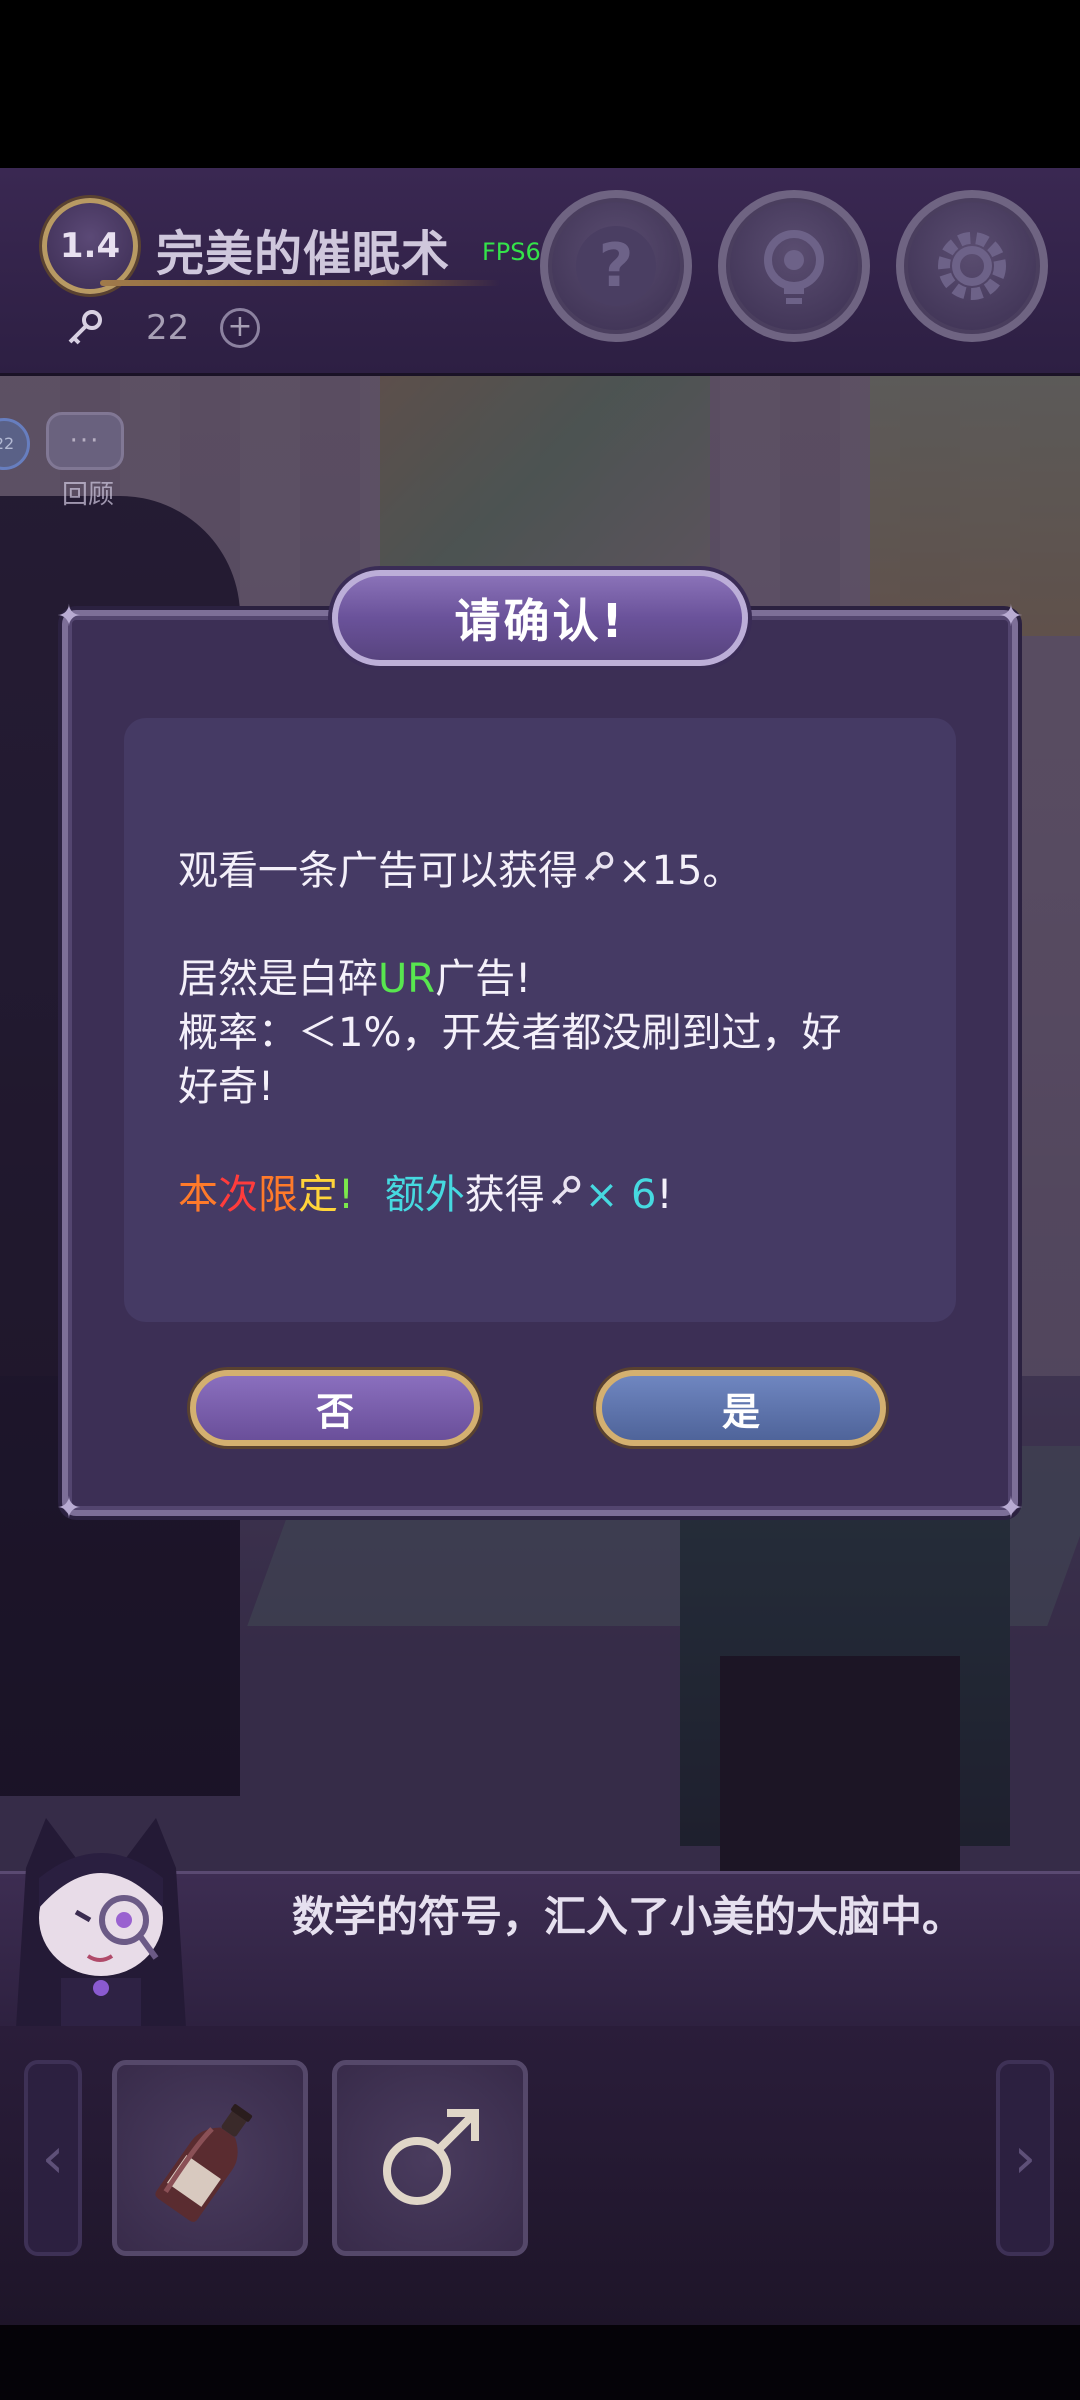 Image resolution: width=1080 pixels, height=2400 pixels. Describe the element at coordinates (168, 328) in the screenshot. I see `key-count: 22` at that location.